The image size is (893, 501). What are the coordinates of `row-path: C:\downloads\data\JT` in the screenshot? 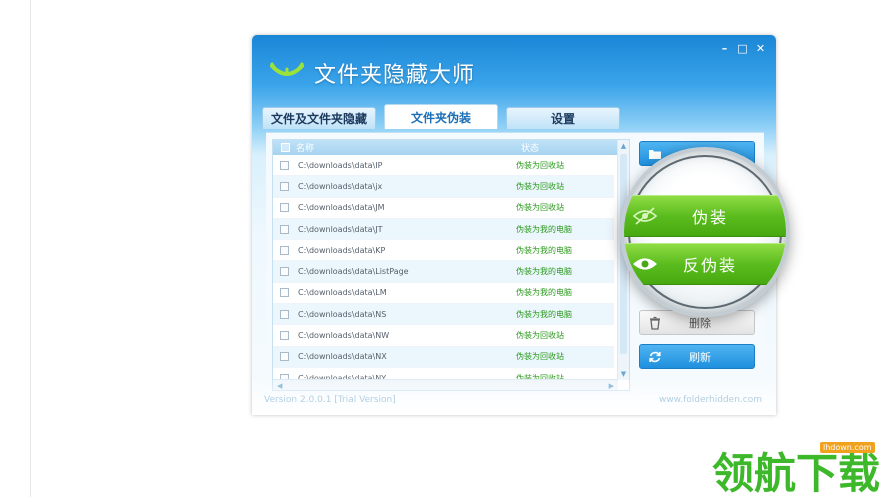 It's located at (340, 229).